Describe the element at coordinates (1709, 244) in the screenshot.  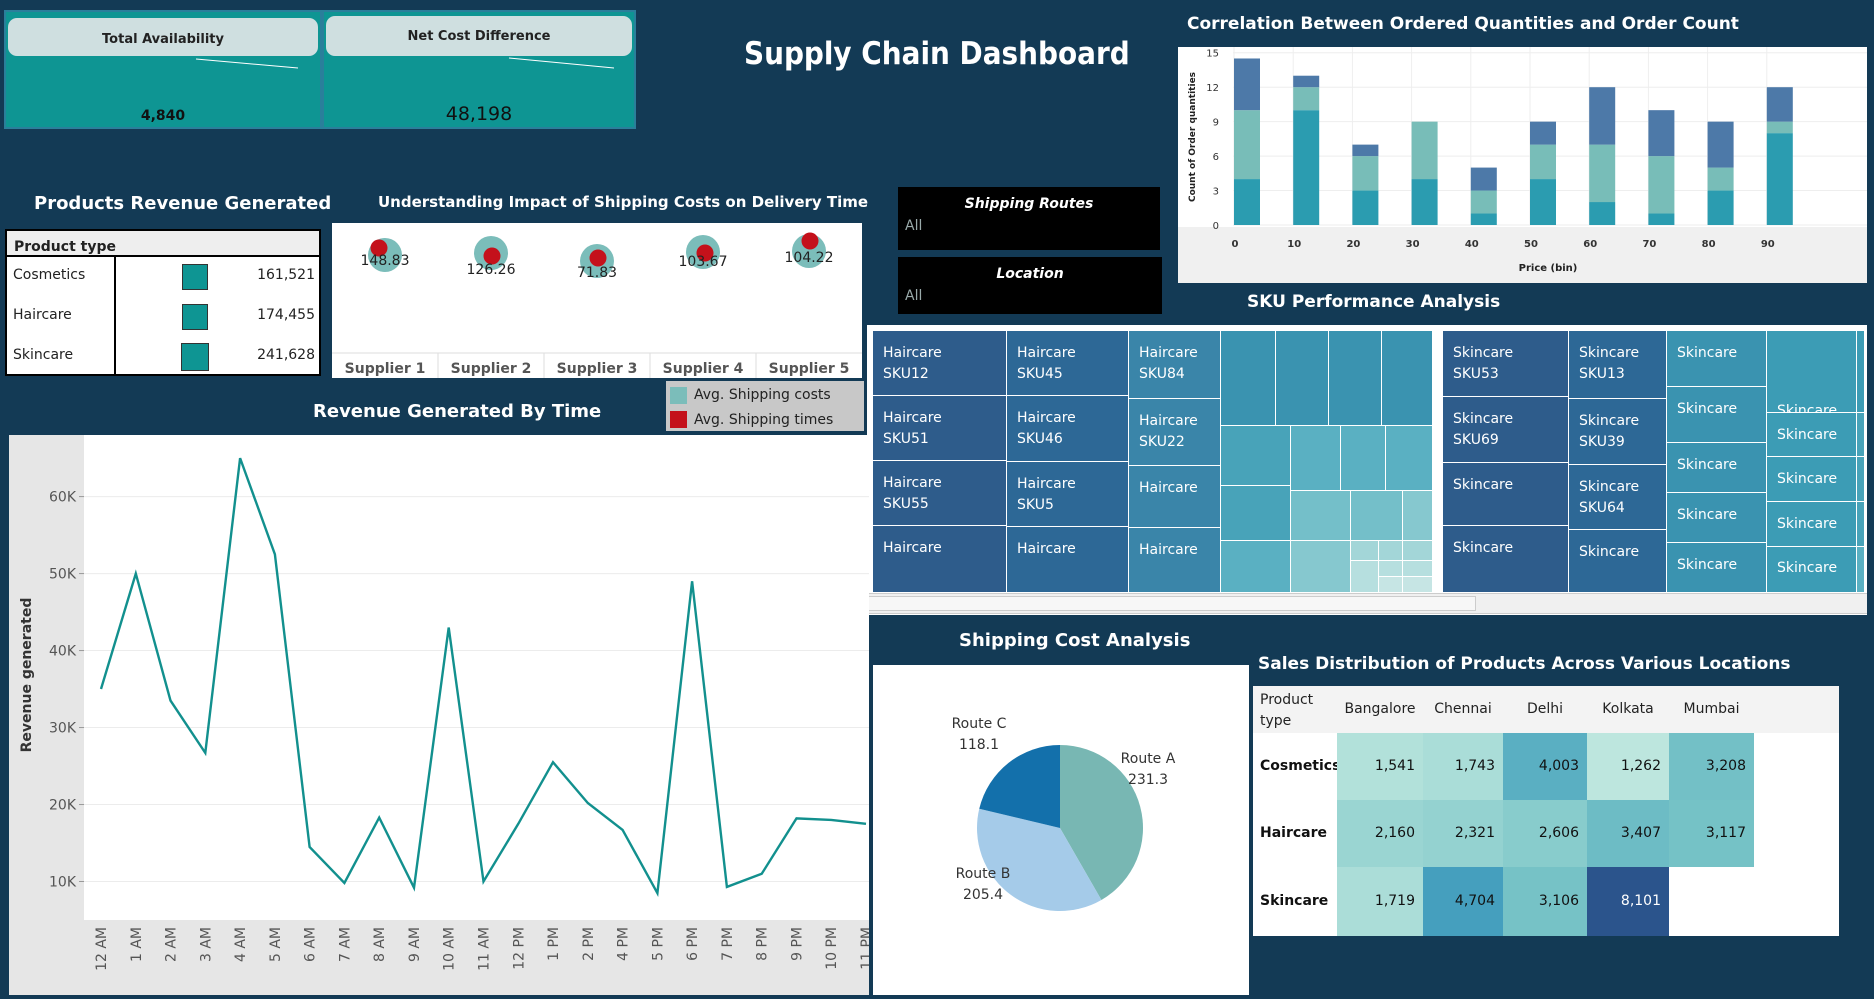
I see `bar-xtick: 80` at that location.